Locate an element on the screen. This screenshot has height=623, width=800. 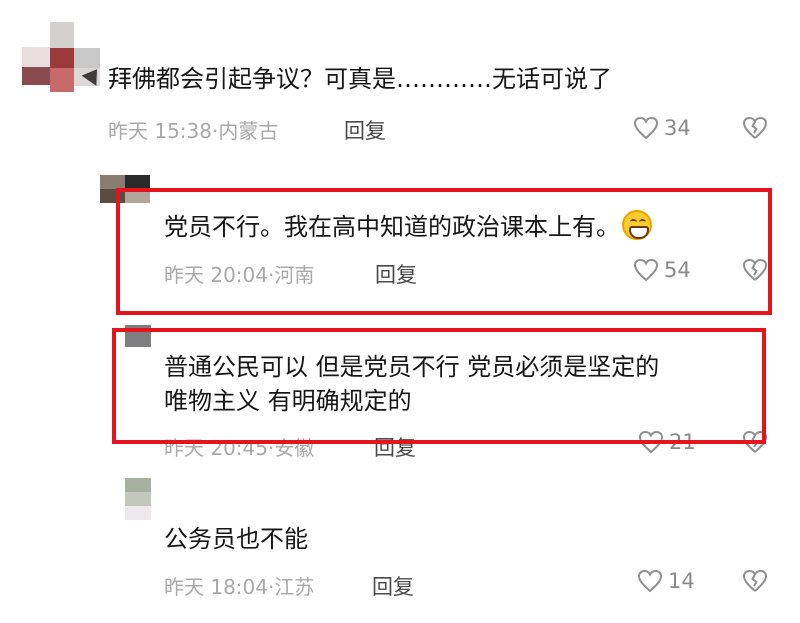
reply-location: 河南 is located at coordinates (294, 275).